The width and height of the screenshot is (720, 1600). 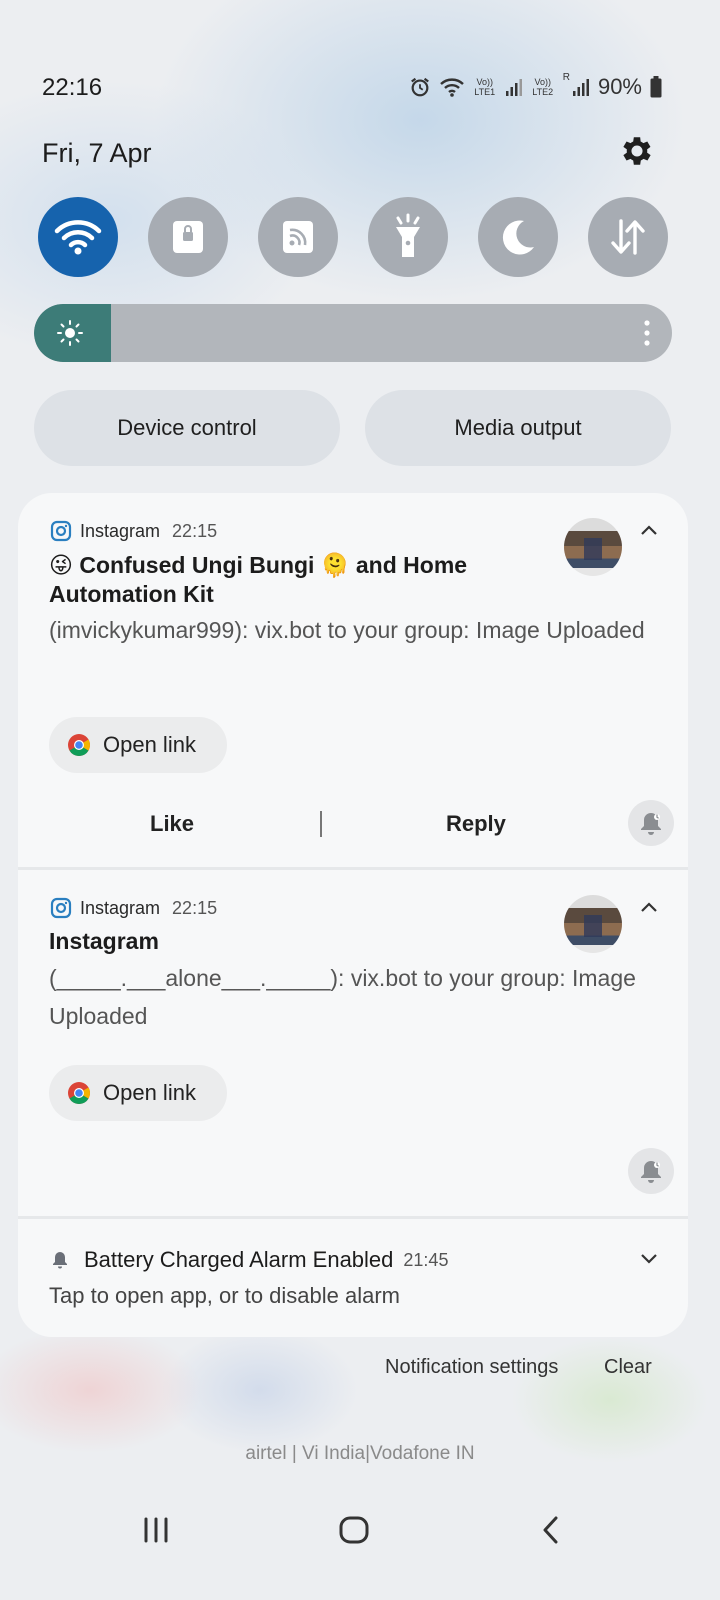 What do you see at coordinates (451, 87) in the screenshot?
I see `wifi-status-icon` at bounding box center [451, 87].